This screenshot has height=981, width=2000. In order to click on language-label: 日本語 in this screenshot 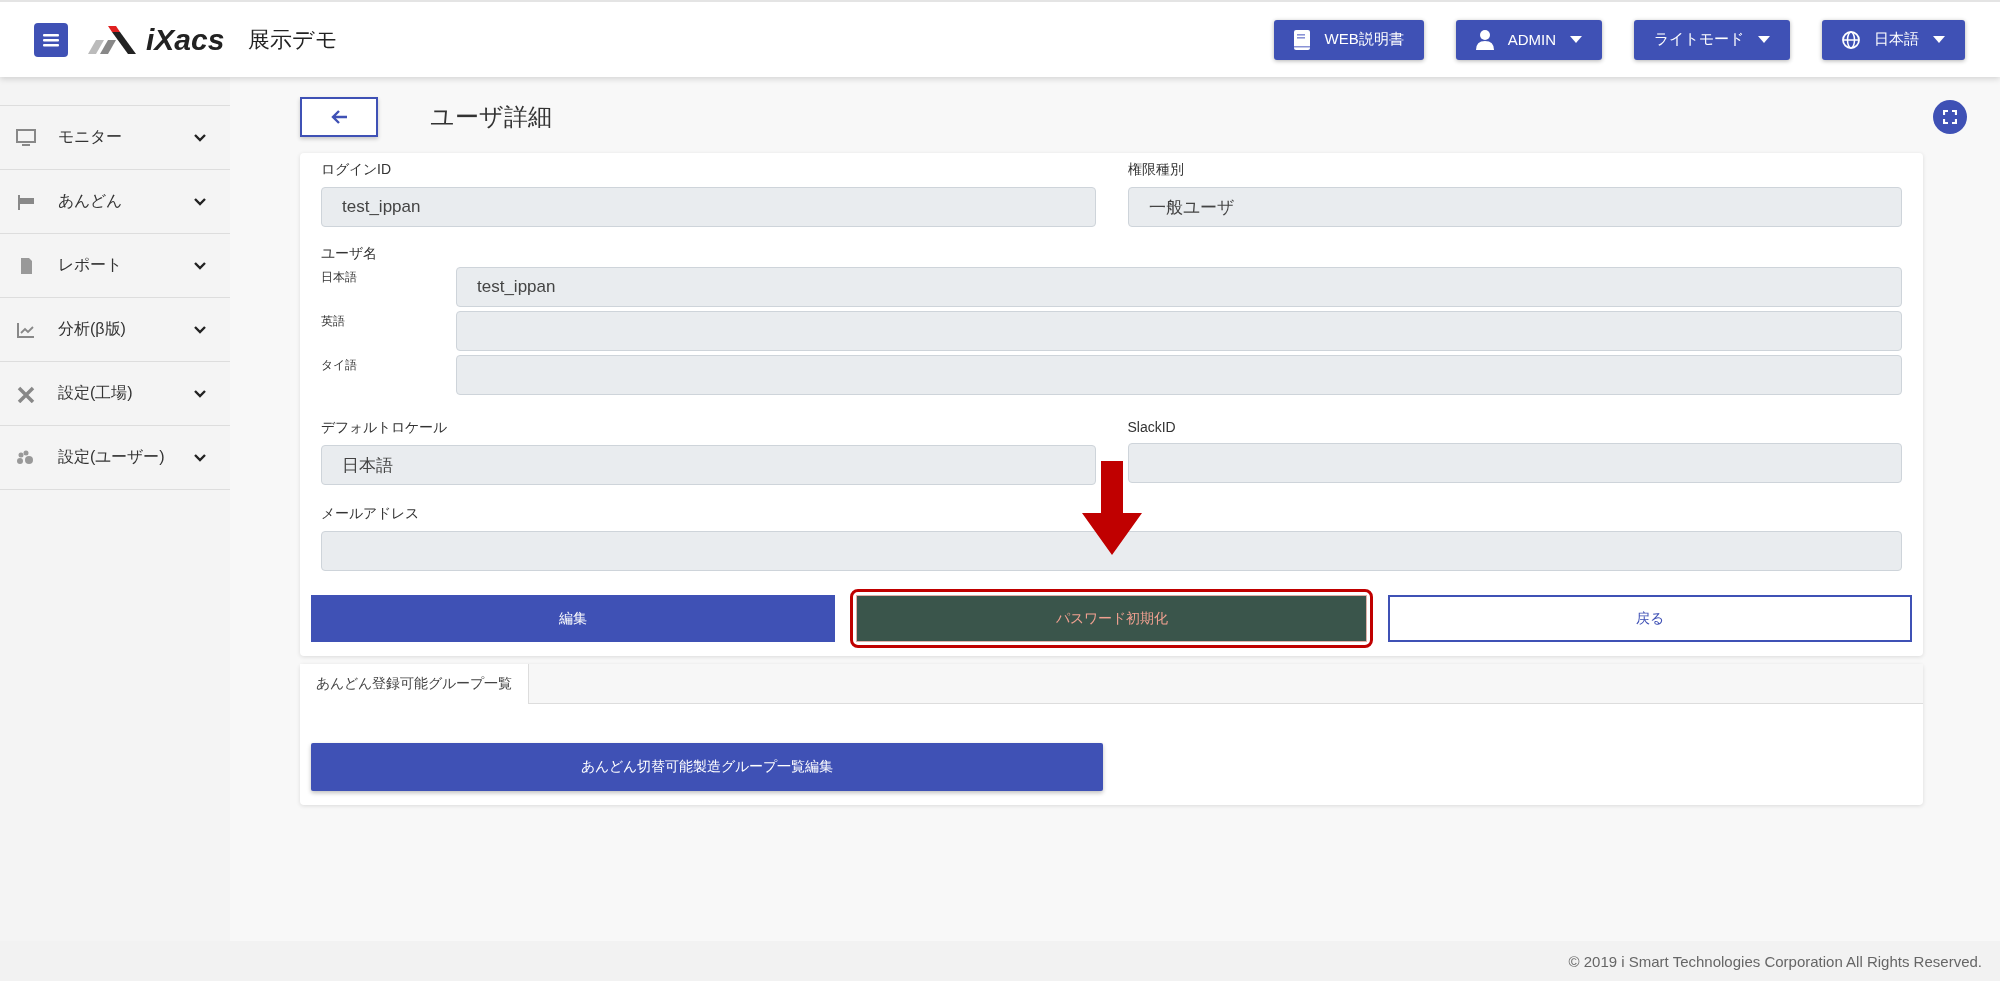, I will do `click(339, 277)`.